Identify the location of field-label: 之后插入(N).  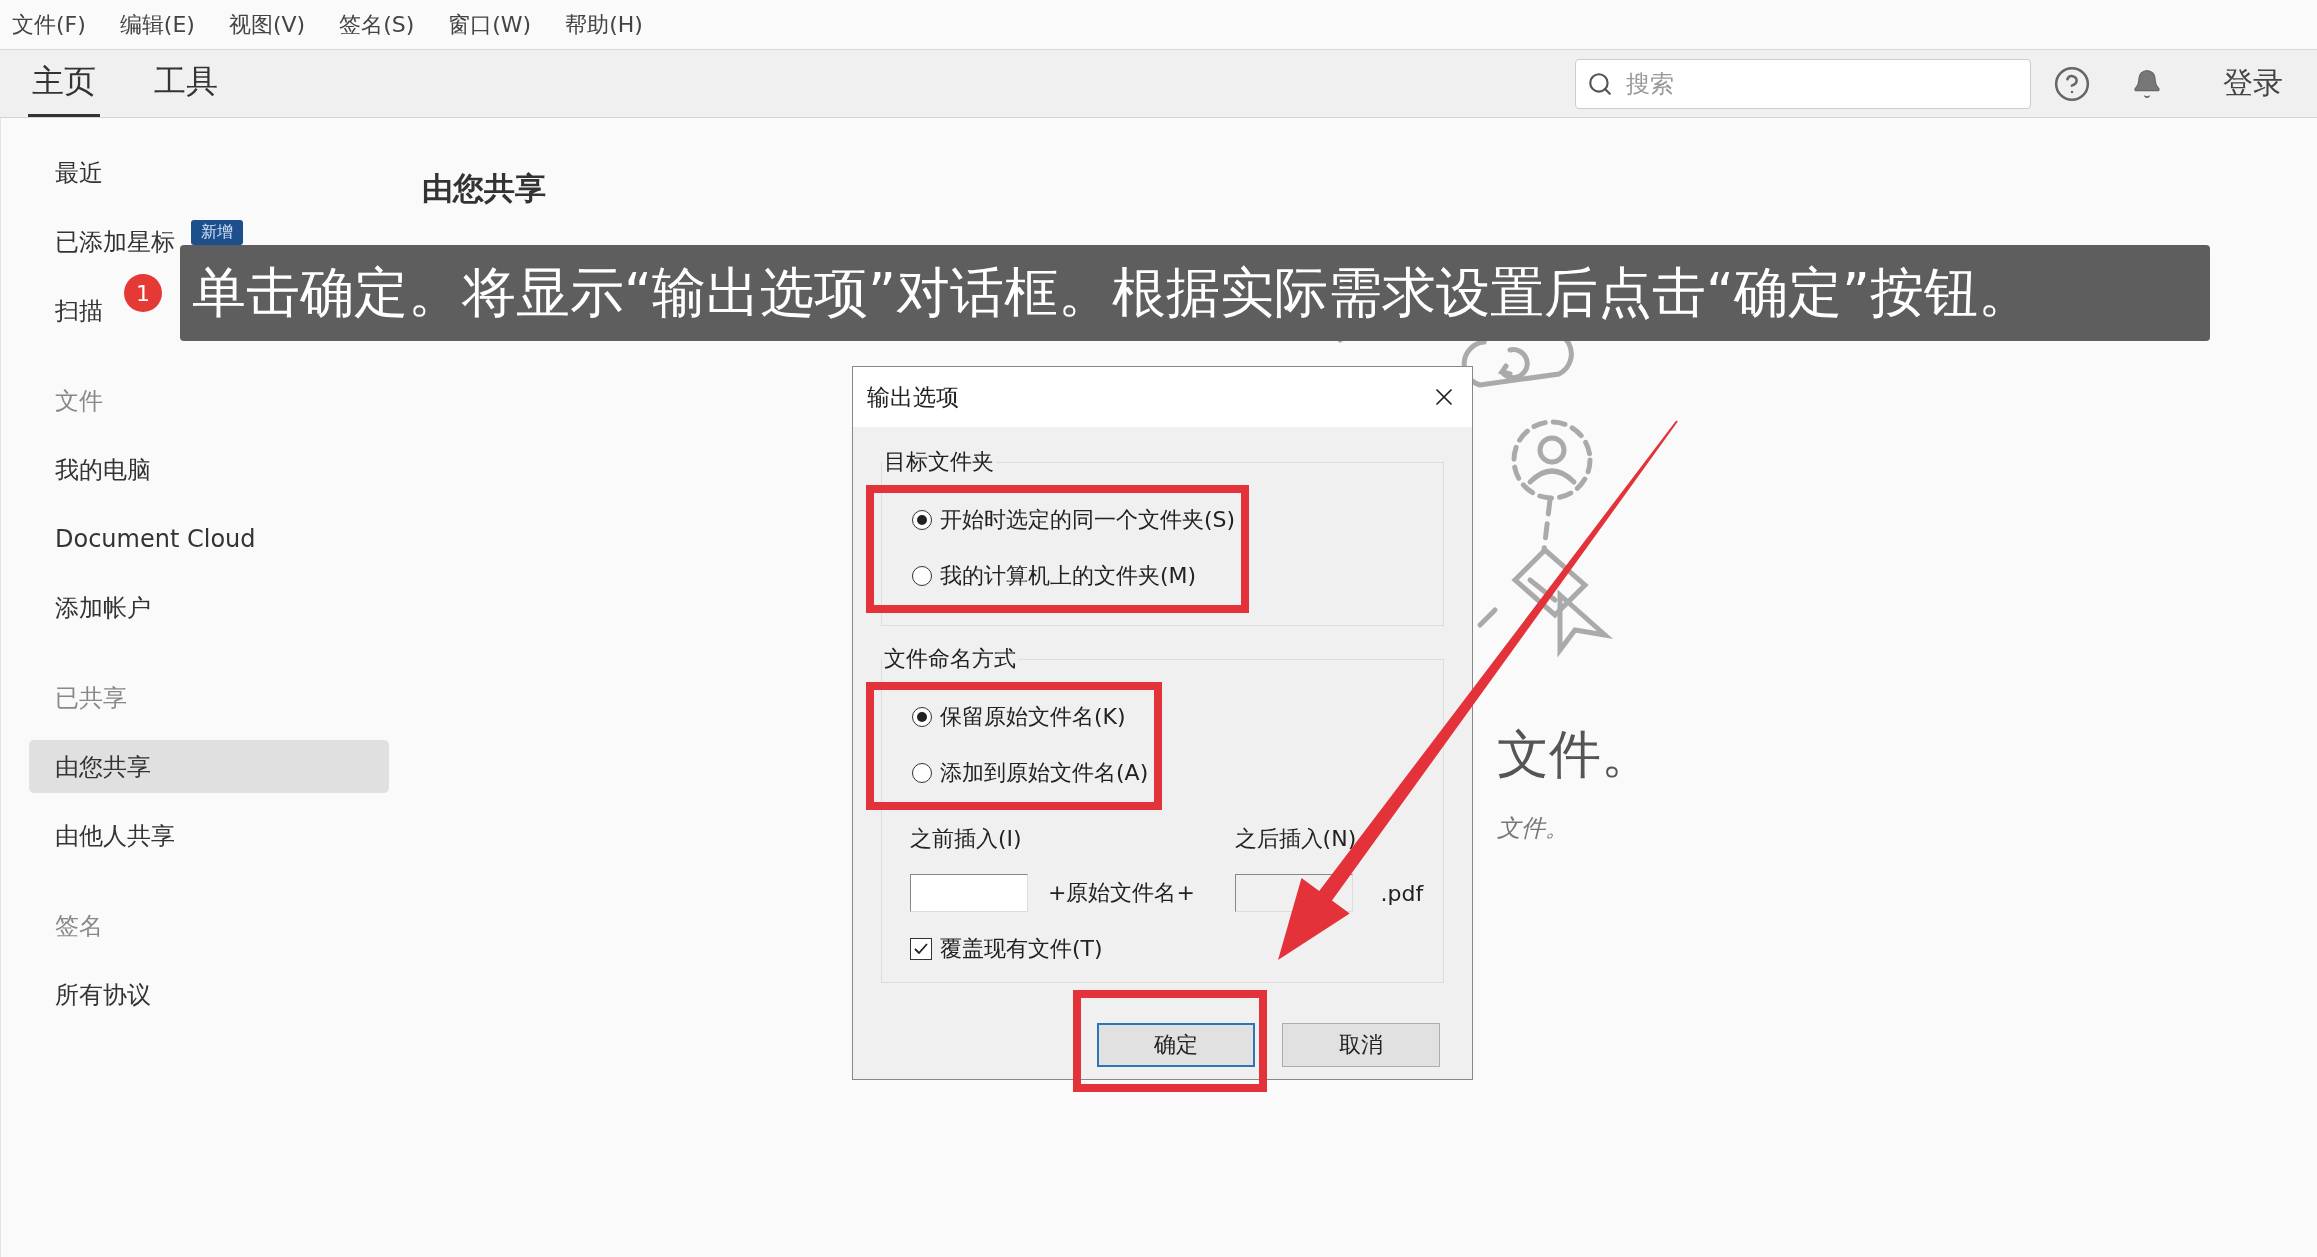
(1296, 839).